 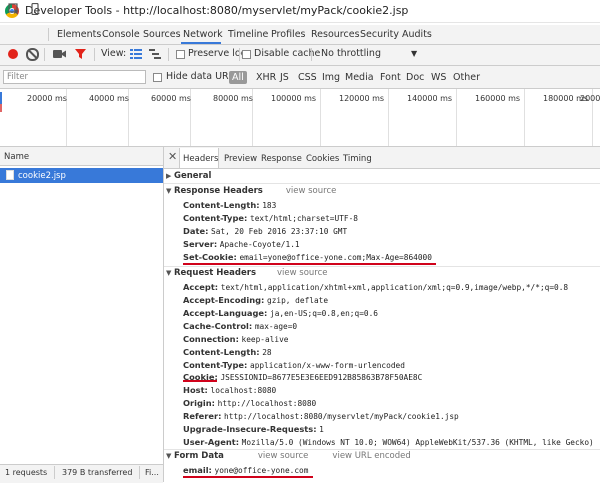 I want to click on response-header-row: Server: Apache-Coyote/1.1, so click(x=241, y=244).